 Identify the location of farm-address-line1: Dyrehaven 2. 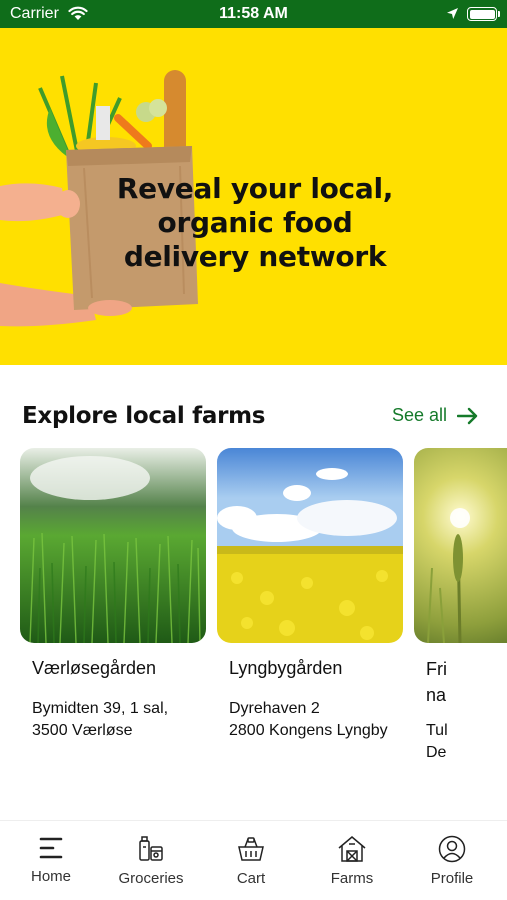
(274, 708).